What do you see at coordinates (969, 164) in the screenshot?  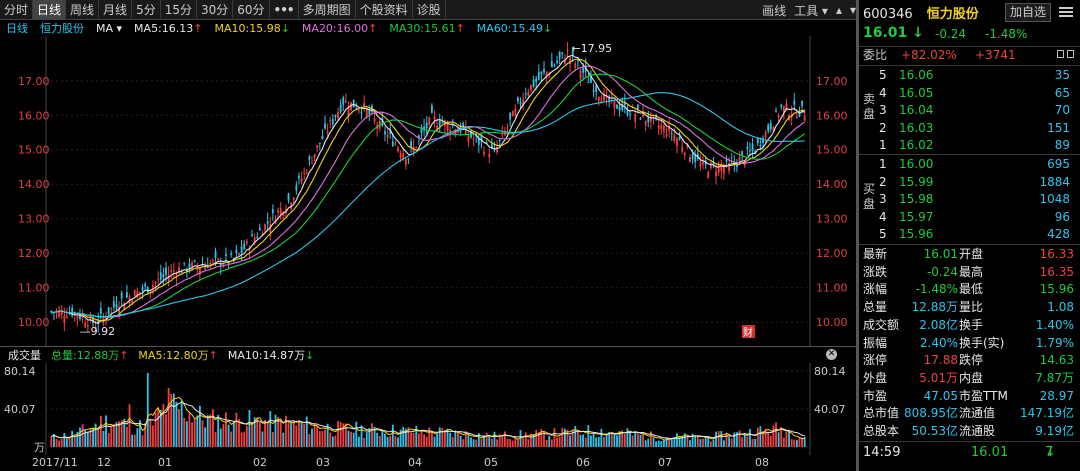 I see `buys-row-0: 1 16.00 695` at bounding box center [969, 164].